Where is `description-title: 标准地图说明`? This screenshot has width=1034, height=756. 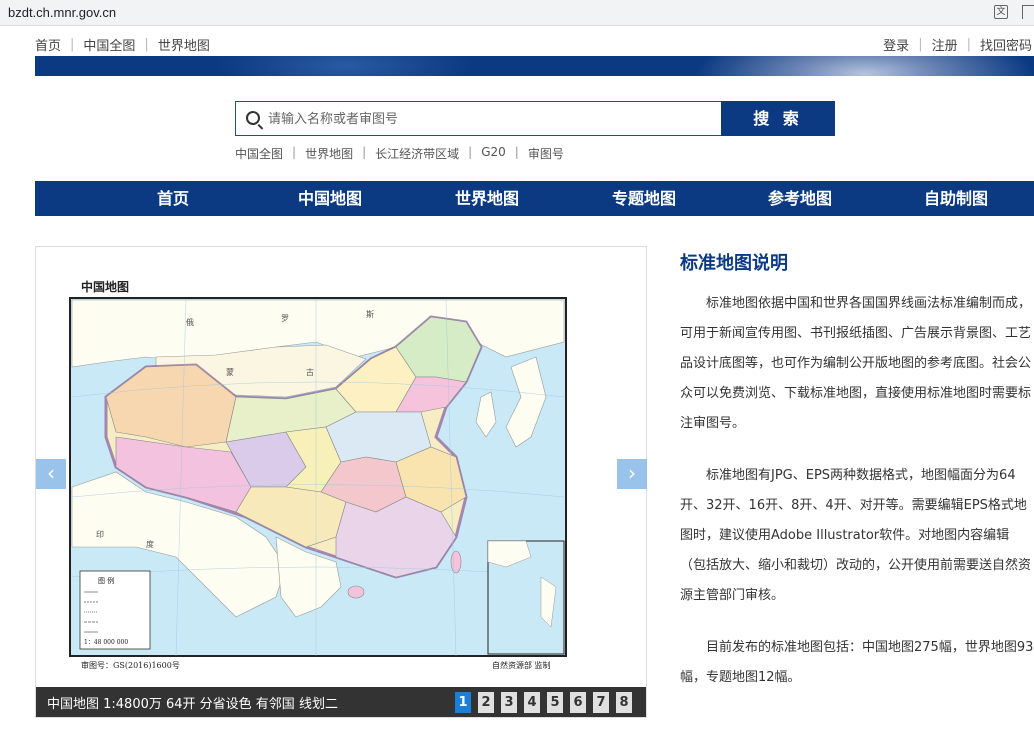
description-title: 标准地图说明 is located at coordinates (734, 263).